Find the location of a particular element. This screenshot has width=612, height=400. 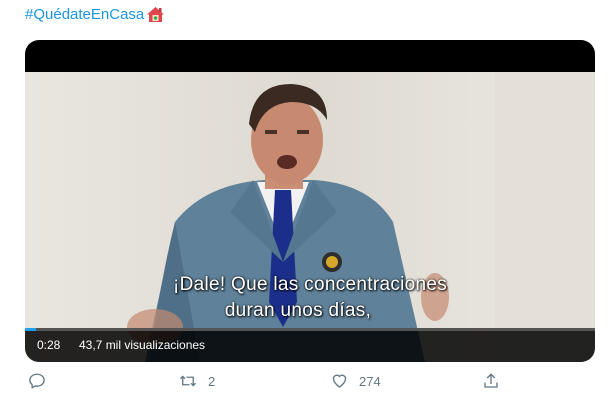

subtitle-line-1: ¡Dale! Que las concentraciones is located at coordinates (310, 284).